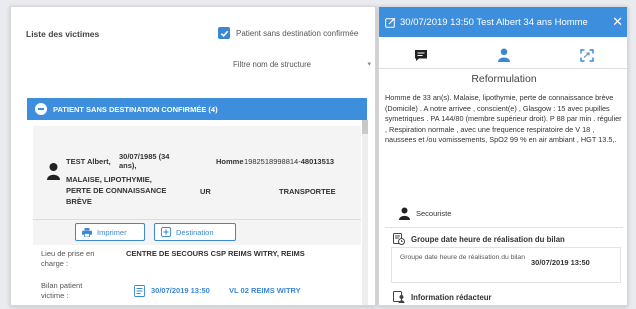 This screenshot has height=309, width=636. Describe the element at coordinates (135, 109) in the screenshot. I see `group-header-label: PATIENT SANS DESTINATION CONFIRMÉE (4)` at that location.